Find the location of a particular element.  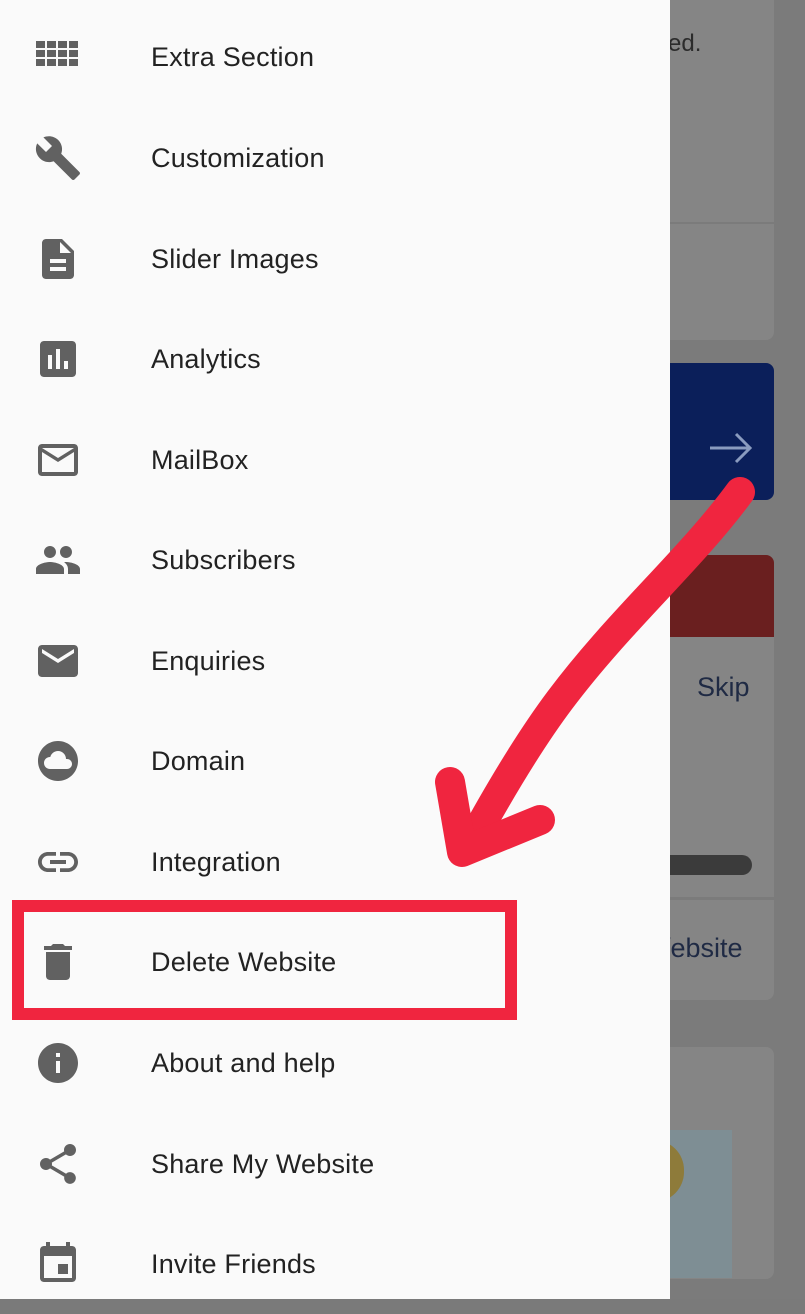

document-icon is located at coordinates (58, 259).